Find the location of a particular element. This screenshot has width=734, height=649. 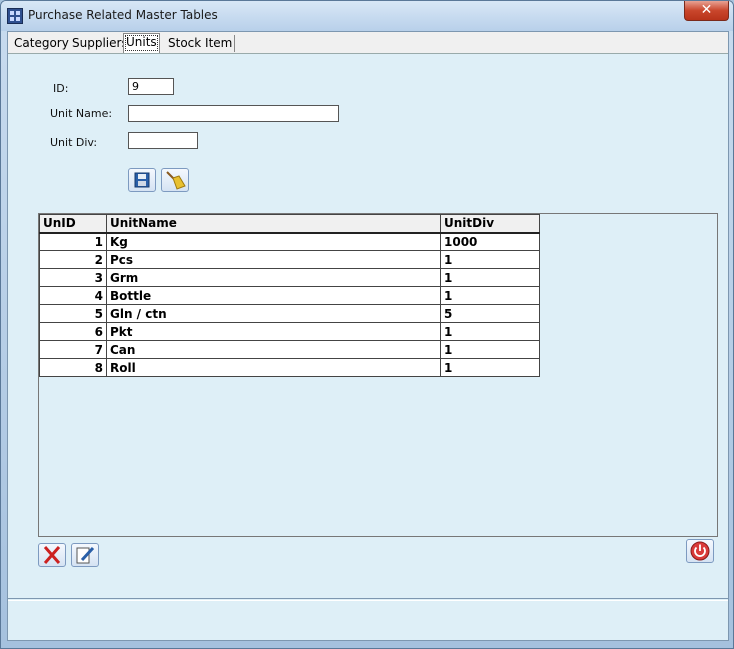

cell-unid: 4 is located at coordinates (73, 295).